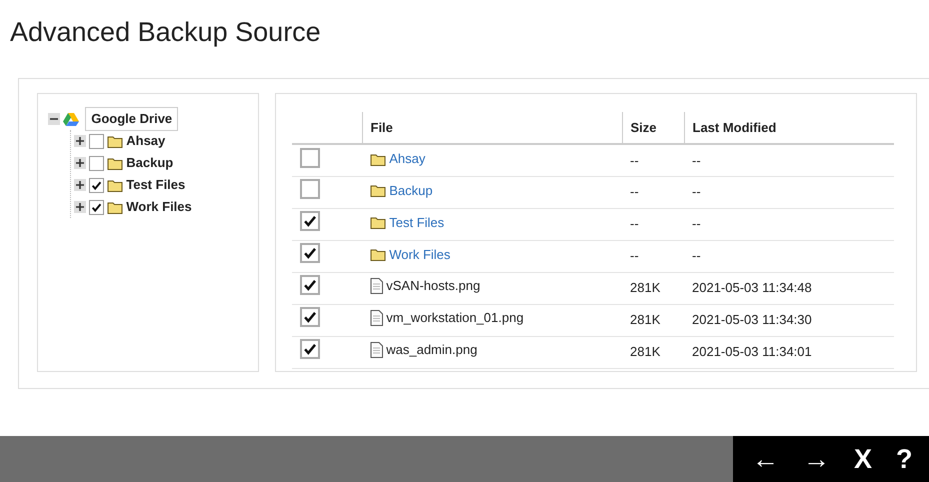 The width and height of the screenshot is (929, 482). Describe the element at coordinates (71, 119) in the screenshot. I see `drive-icon` at that location.